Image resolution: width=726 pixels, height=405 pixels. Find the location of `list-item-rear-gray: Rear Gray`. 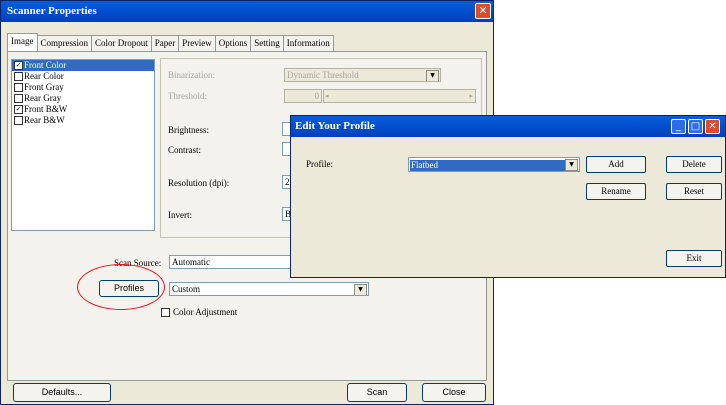

list-item-rear-gray: Rear Gray is located at coordinates (83, 98).